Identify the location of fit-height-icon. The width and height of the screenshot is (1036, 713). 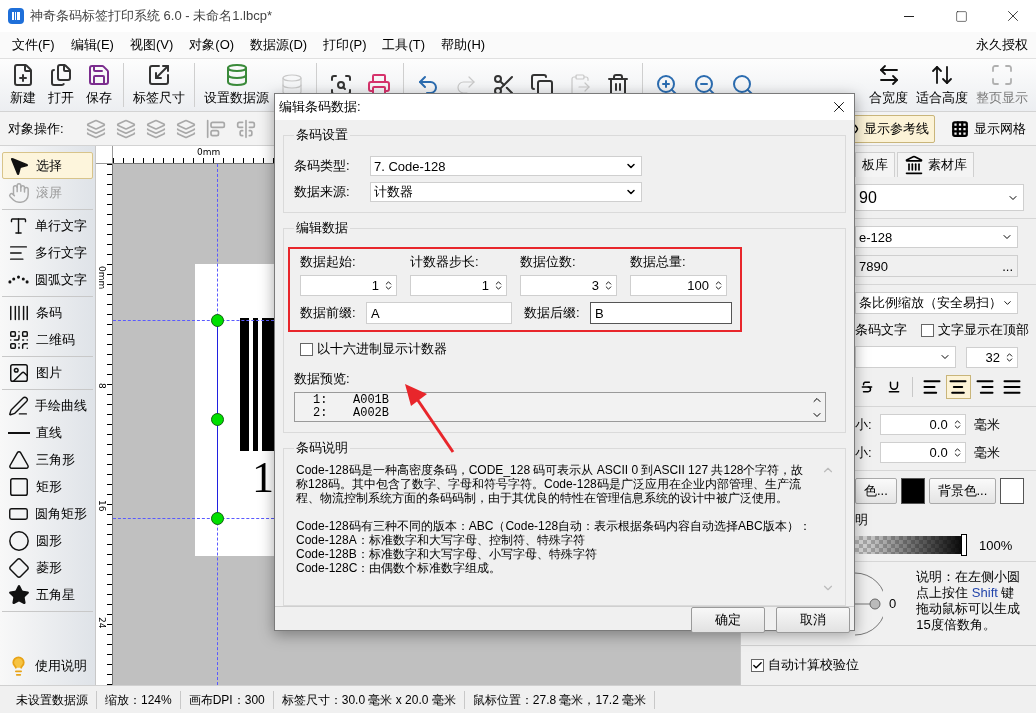
(942, 75).